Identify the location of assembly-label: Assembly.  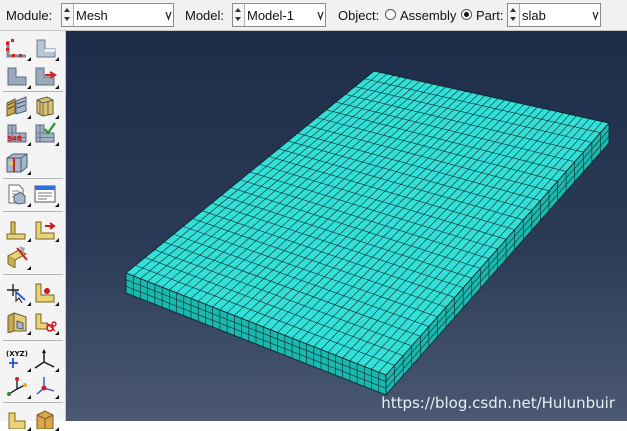
(428, 15).